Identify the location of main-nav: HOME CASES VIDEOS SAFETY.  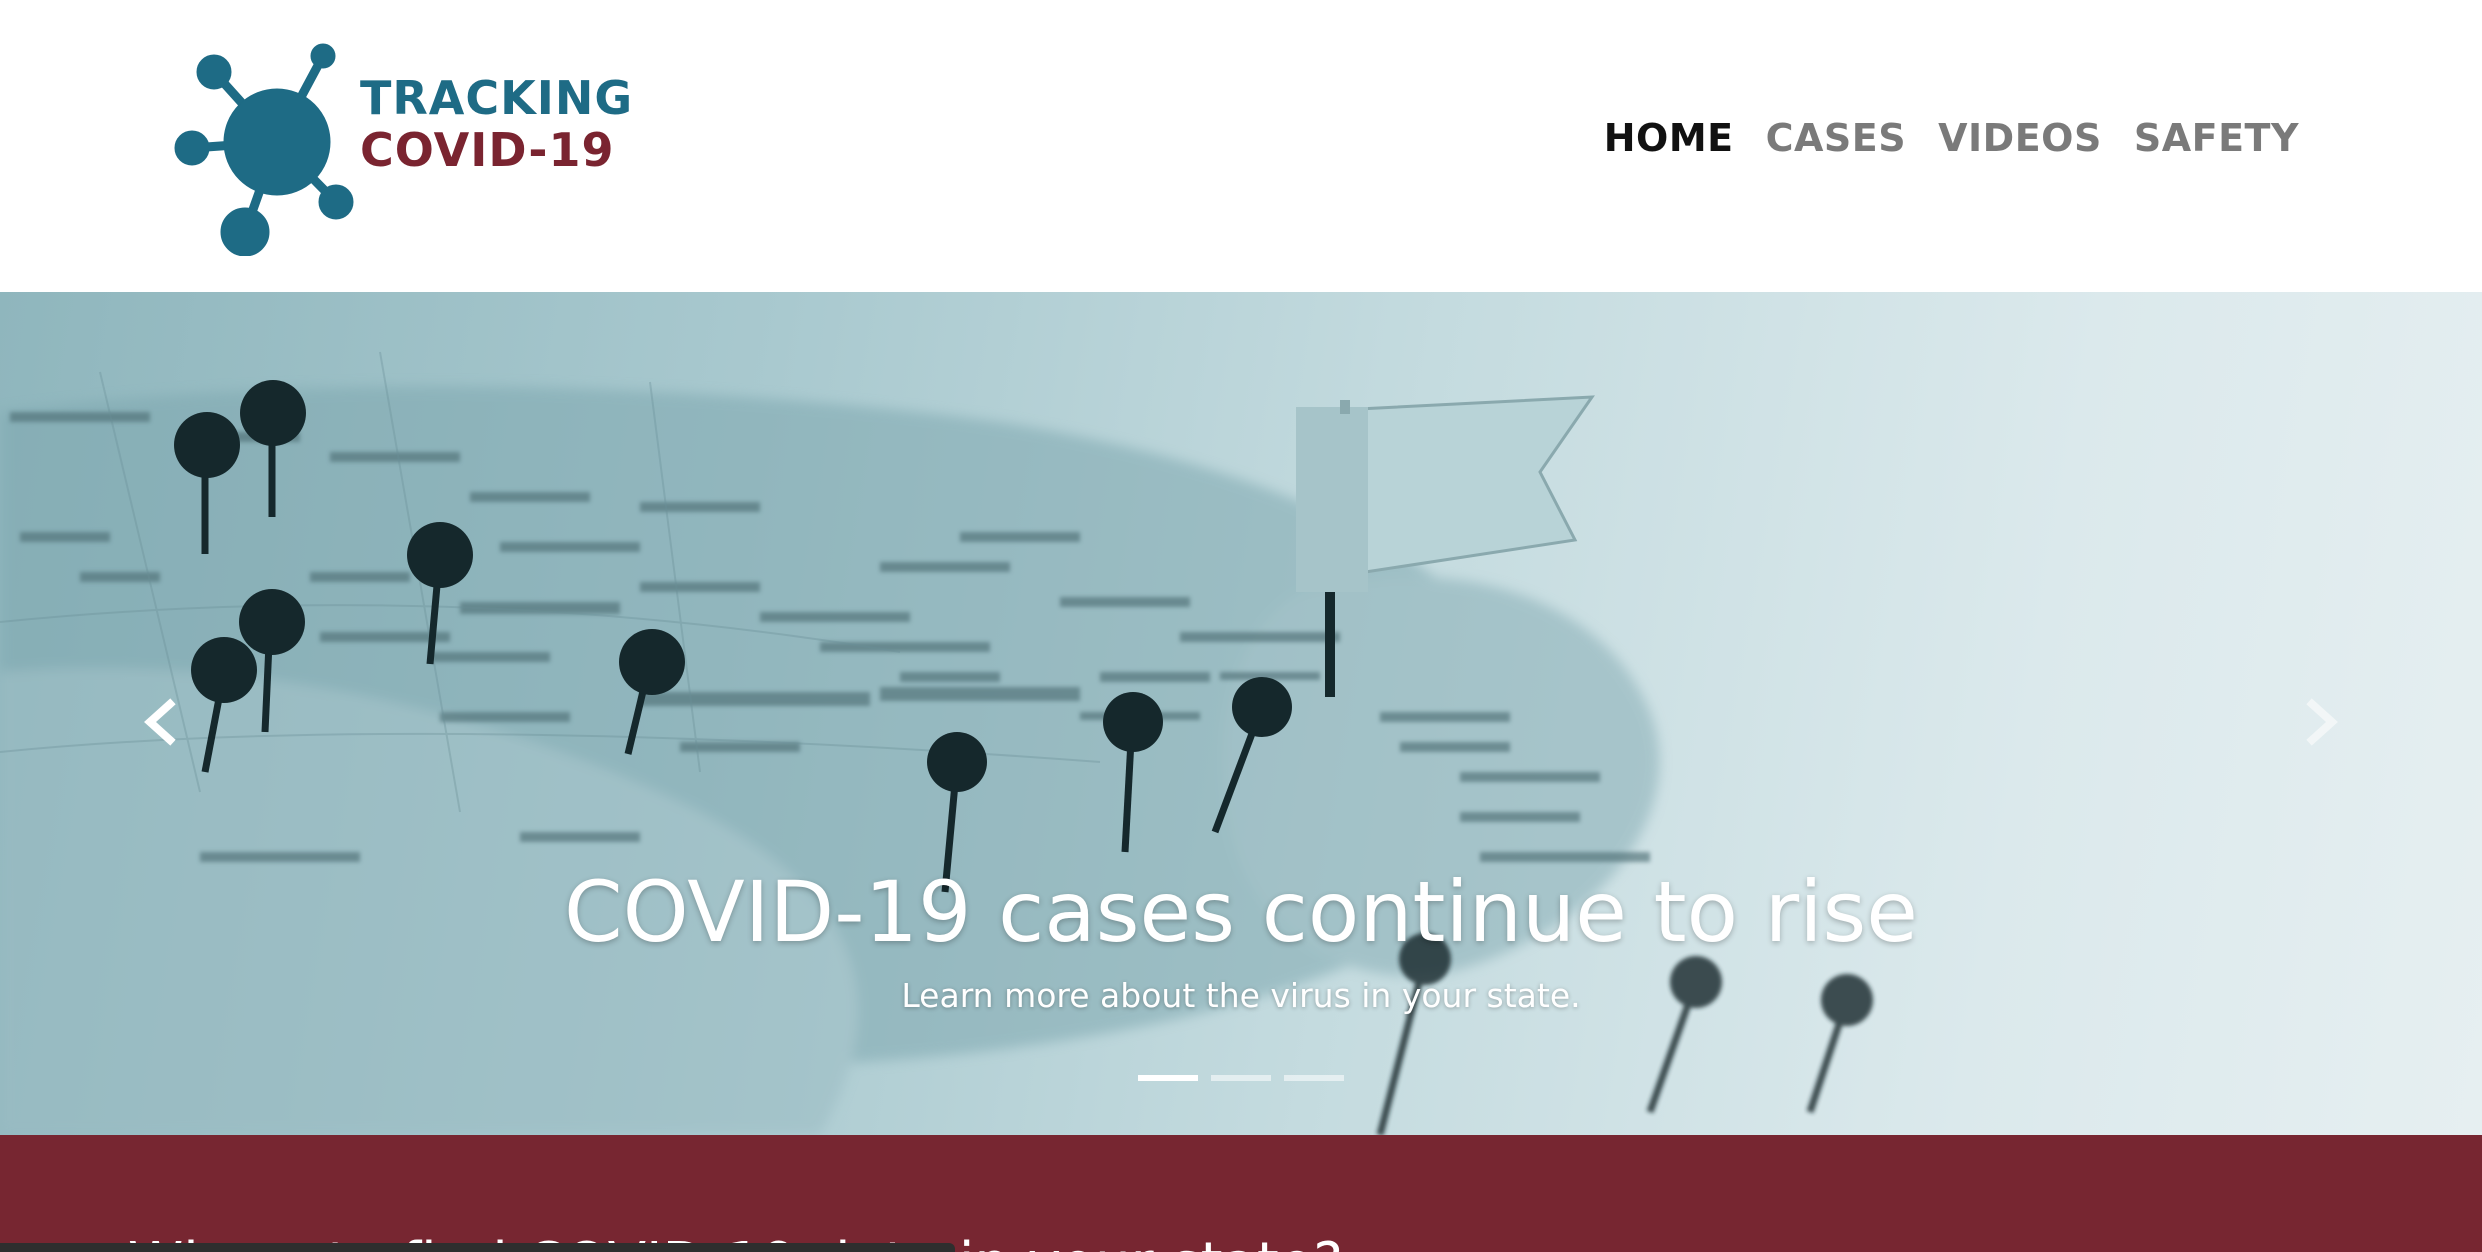
(1951, 138).